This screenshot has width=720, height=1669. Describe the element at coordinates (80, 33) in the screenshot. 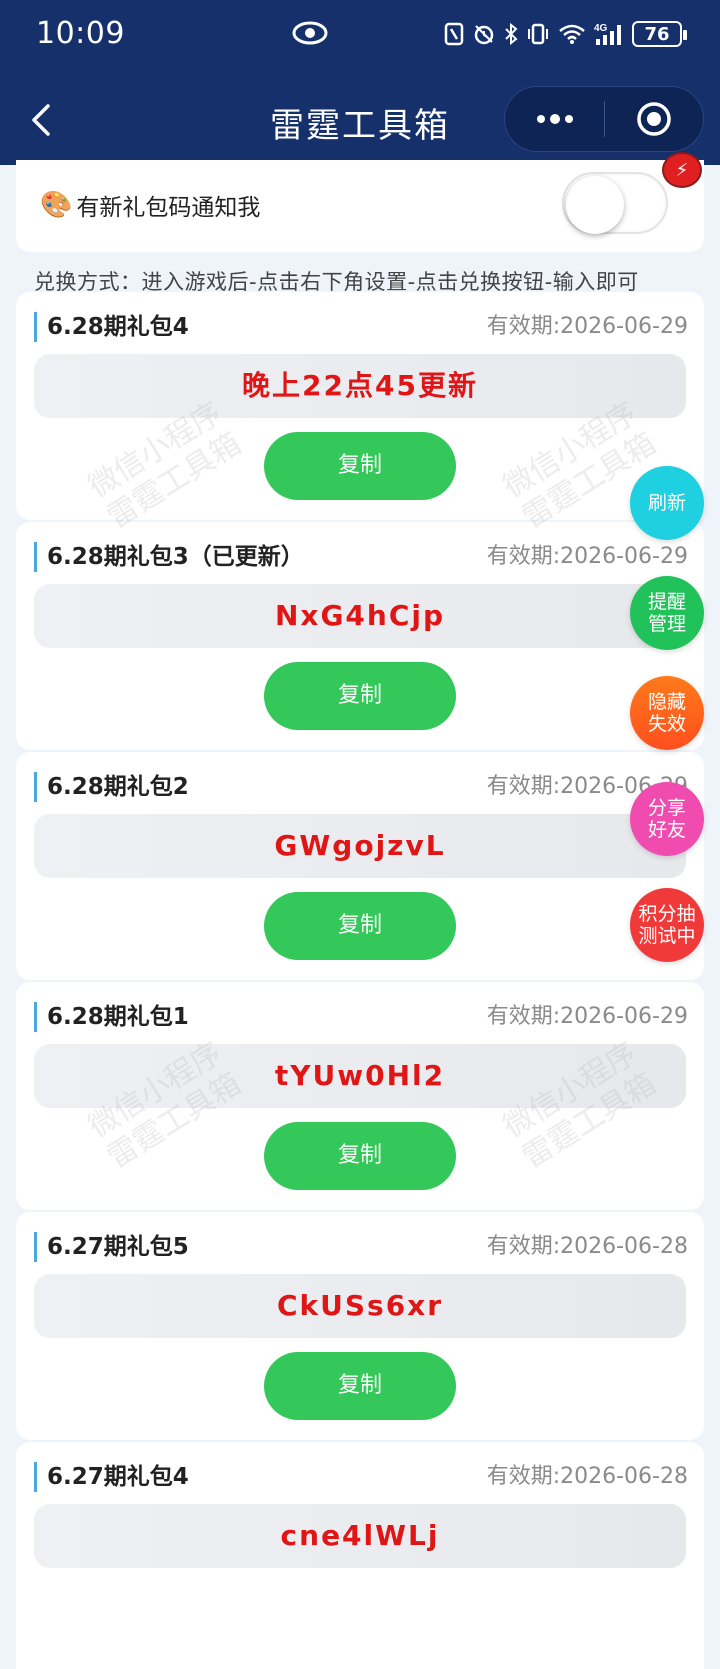

I see `status-time: 10:09` at that location.